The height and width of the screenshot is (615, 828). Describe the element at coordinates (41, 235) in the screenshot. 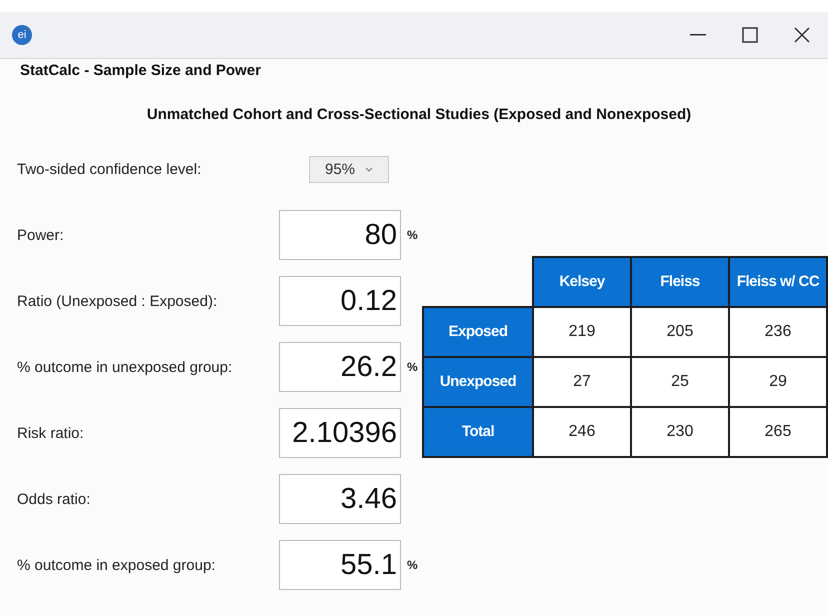

I see `field-label: Power:` at that location.